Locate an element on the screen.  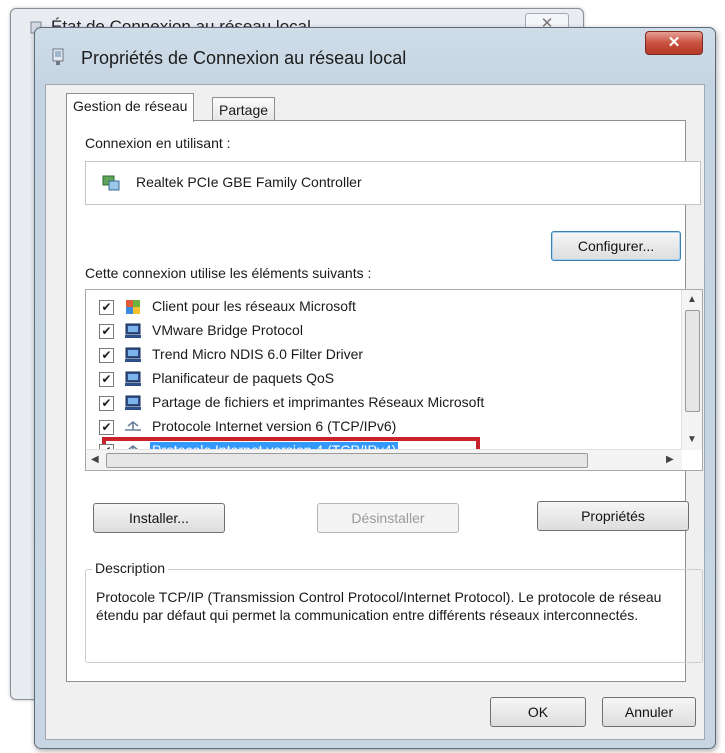
scroll-right-icon: ▶ is located at coordinates (670, 459).